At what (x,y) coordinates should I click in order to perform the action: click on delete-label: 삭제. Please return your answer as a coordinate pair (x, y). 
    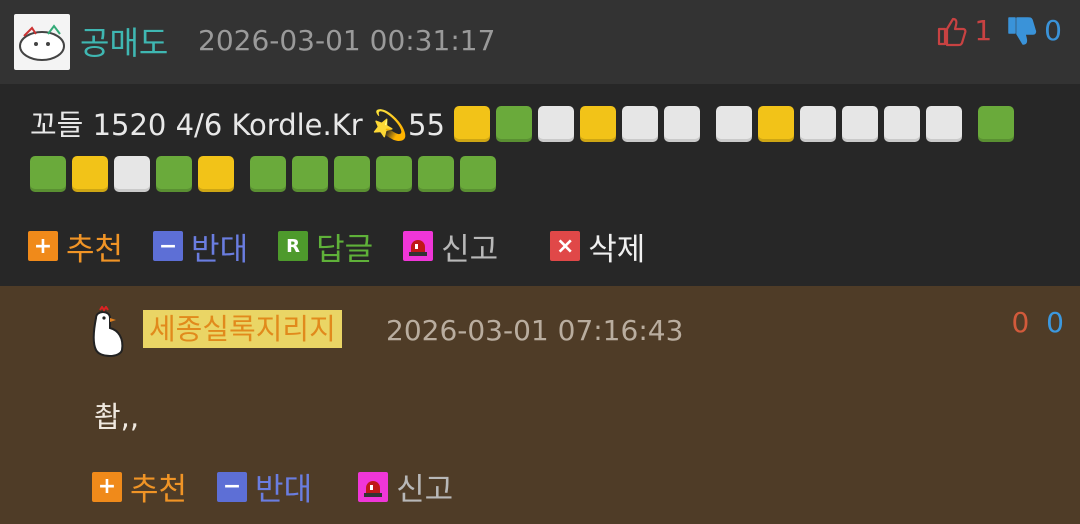
    Looking at the image, I should click on (617, 249).